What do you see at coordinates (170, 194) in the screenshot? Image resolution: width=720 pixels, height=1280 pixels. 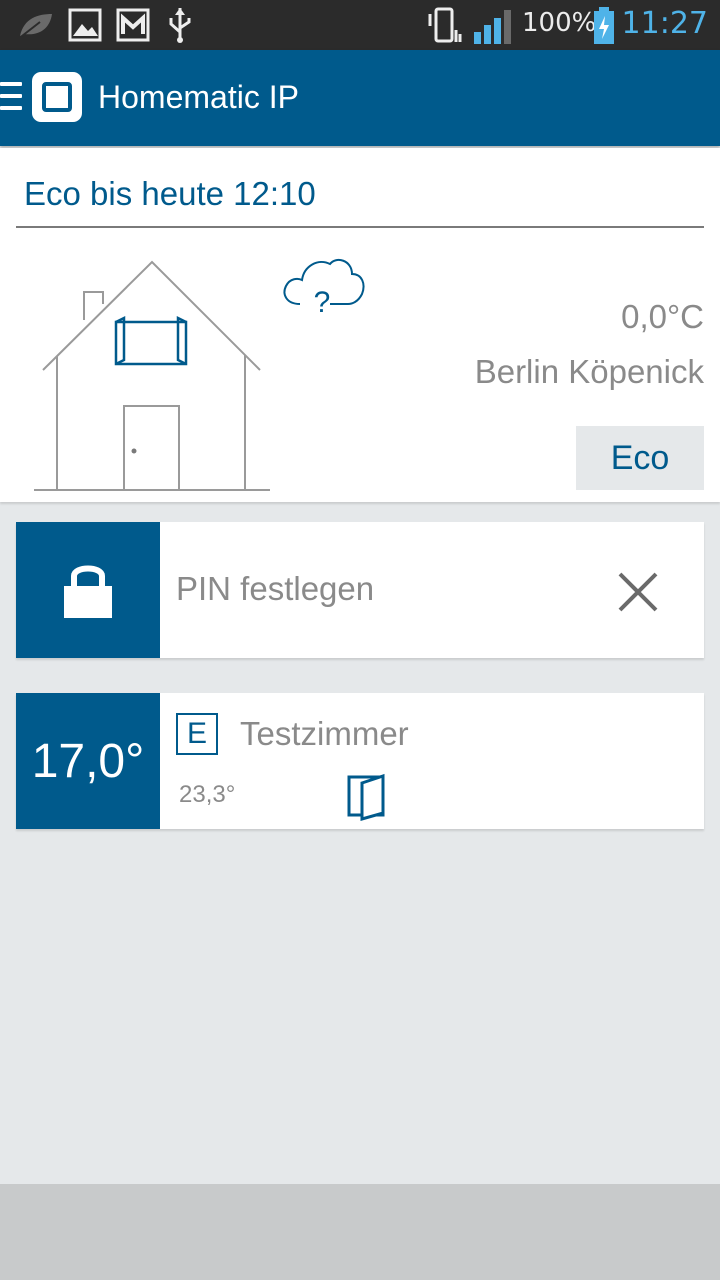 I see `mode-status-text: Eco bis heute 12:10` at bounding box center [170, 194].